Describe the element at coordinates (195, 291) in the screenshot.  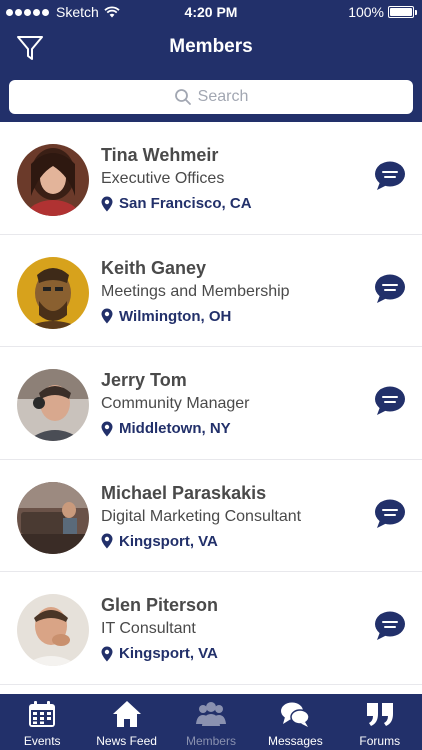
I see `member-role: Meetings and Membership` at that location.